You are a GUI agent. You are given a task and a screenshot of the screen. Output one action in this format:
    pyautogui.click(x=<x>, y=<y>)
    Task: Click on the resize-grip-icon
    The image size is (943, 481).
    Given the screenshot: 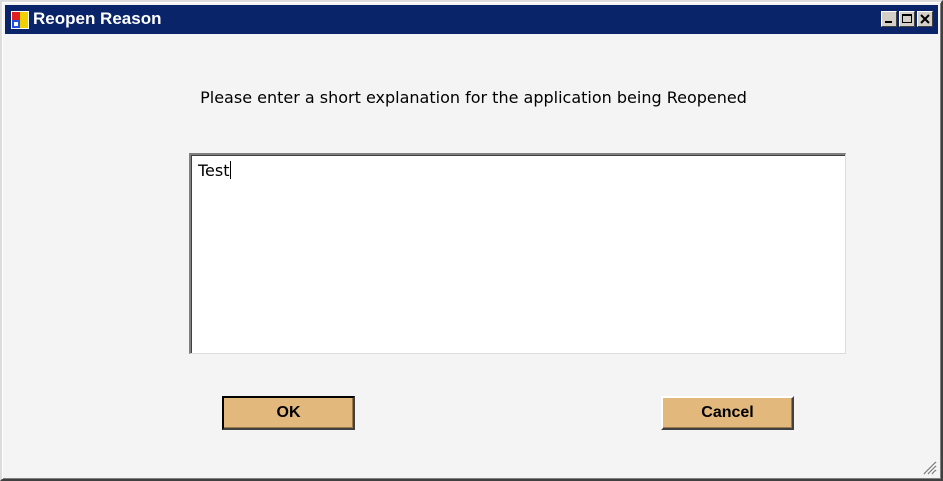 What is the action you would take?
    pyautogui.click(x=929, y=467)
    